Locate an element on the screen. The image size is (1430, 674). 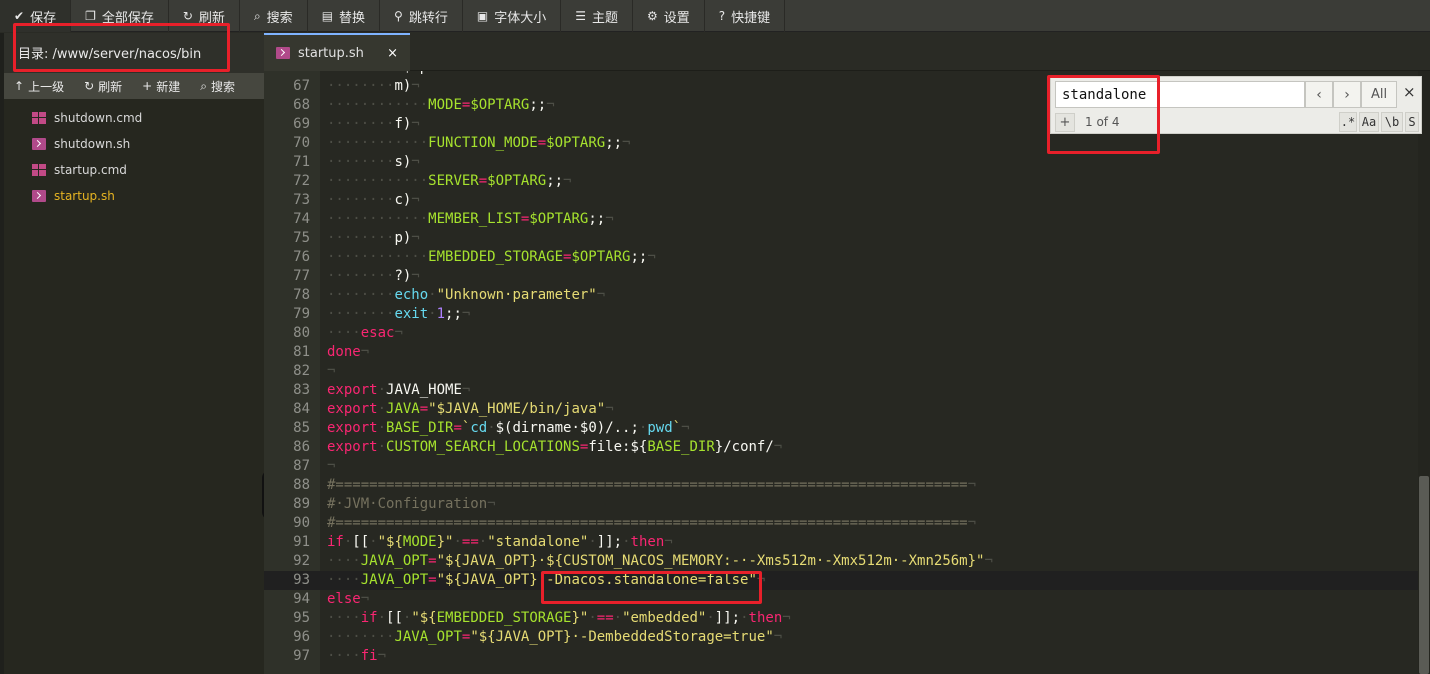
toolbar-button-7: ☰ 主题 is located at coordinates (597, 16).